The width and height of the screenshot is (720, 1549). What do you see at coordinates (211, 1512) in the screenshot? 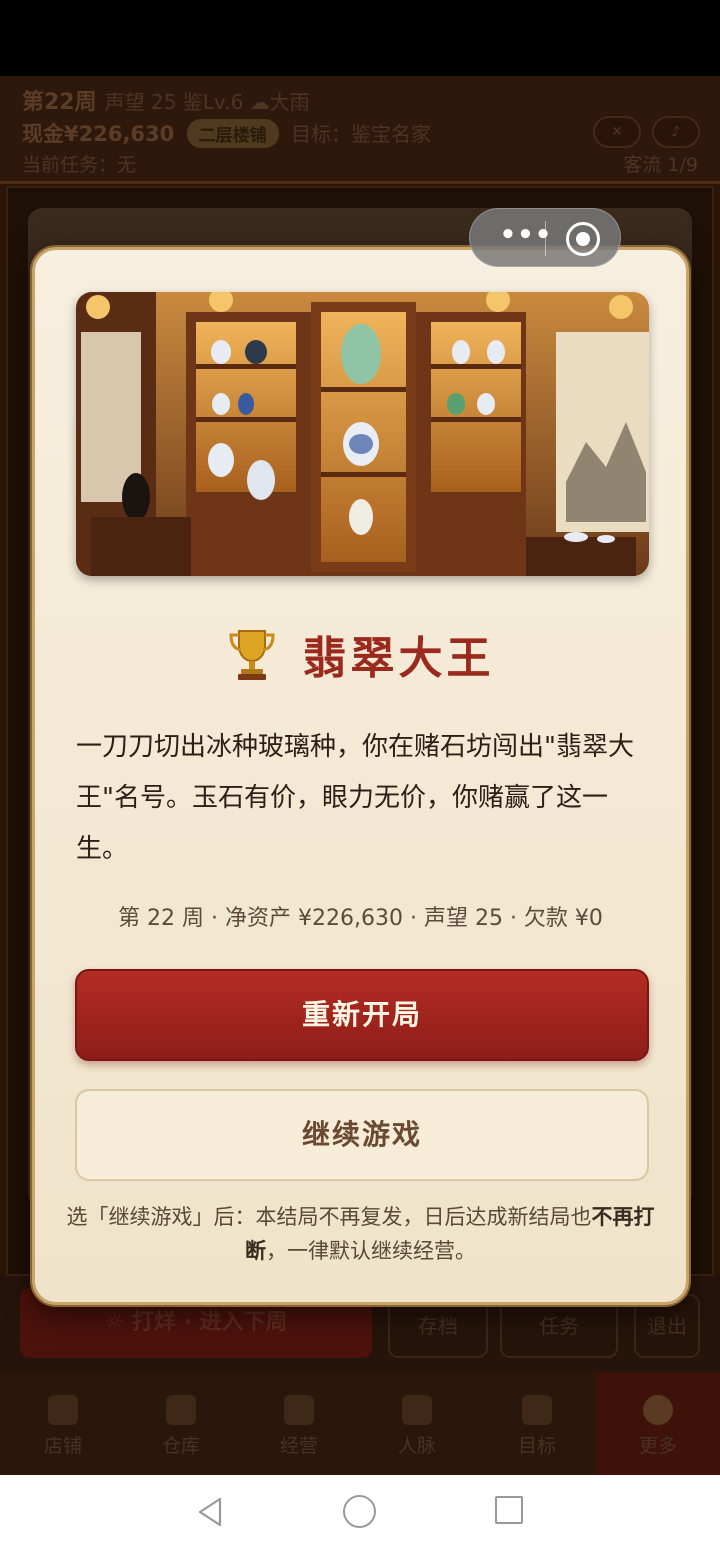
I see `back-icon` at bounding box center [211, 1512].